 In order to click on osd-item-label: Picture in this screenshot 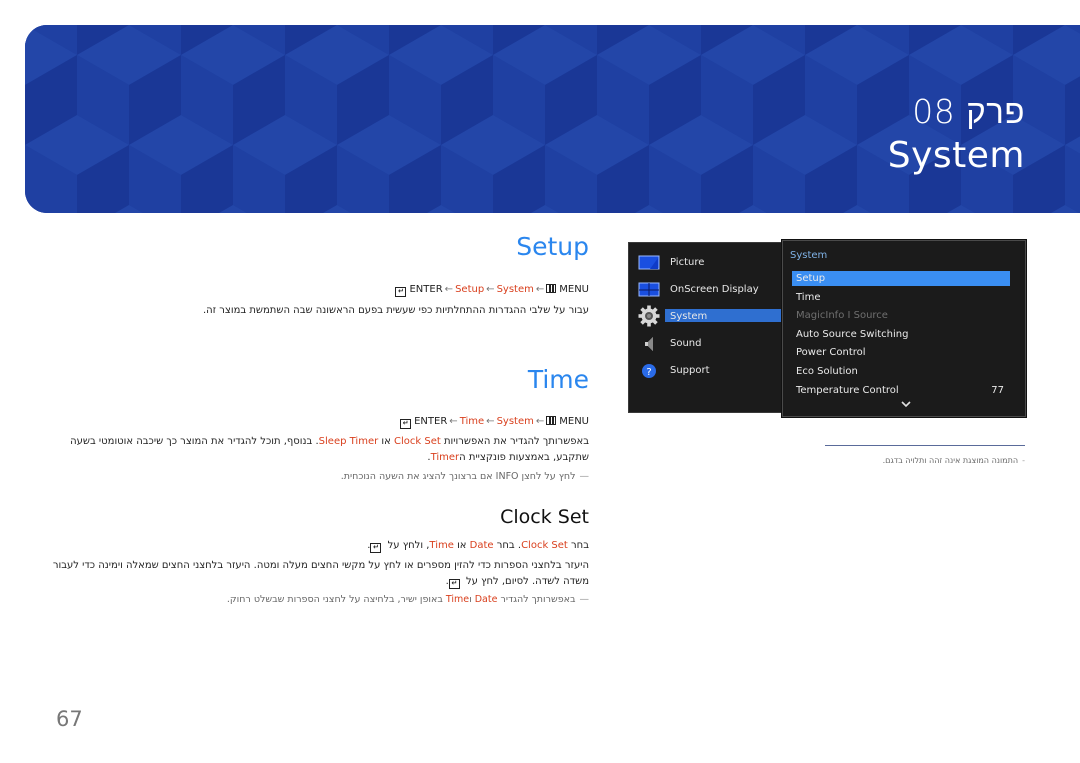, I will do `click(687, 262)`.